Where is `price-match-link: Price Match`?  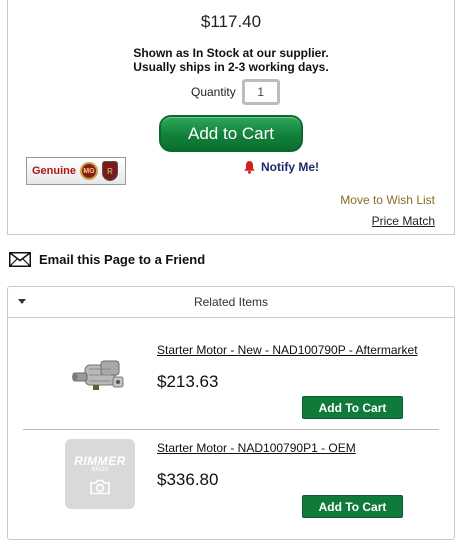
price-match-link: Price Match is located at coordinates (403, 221).